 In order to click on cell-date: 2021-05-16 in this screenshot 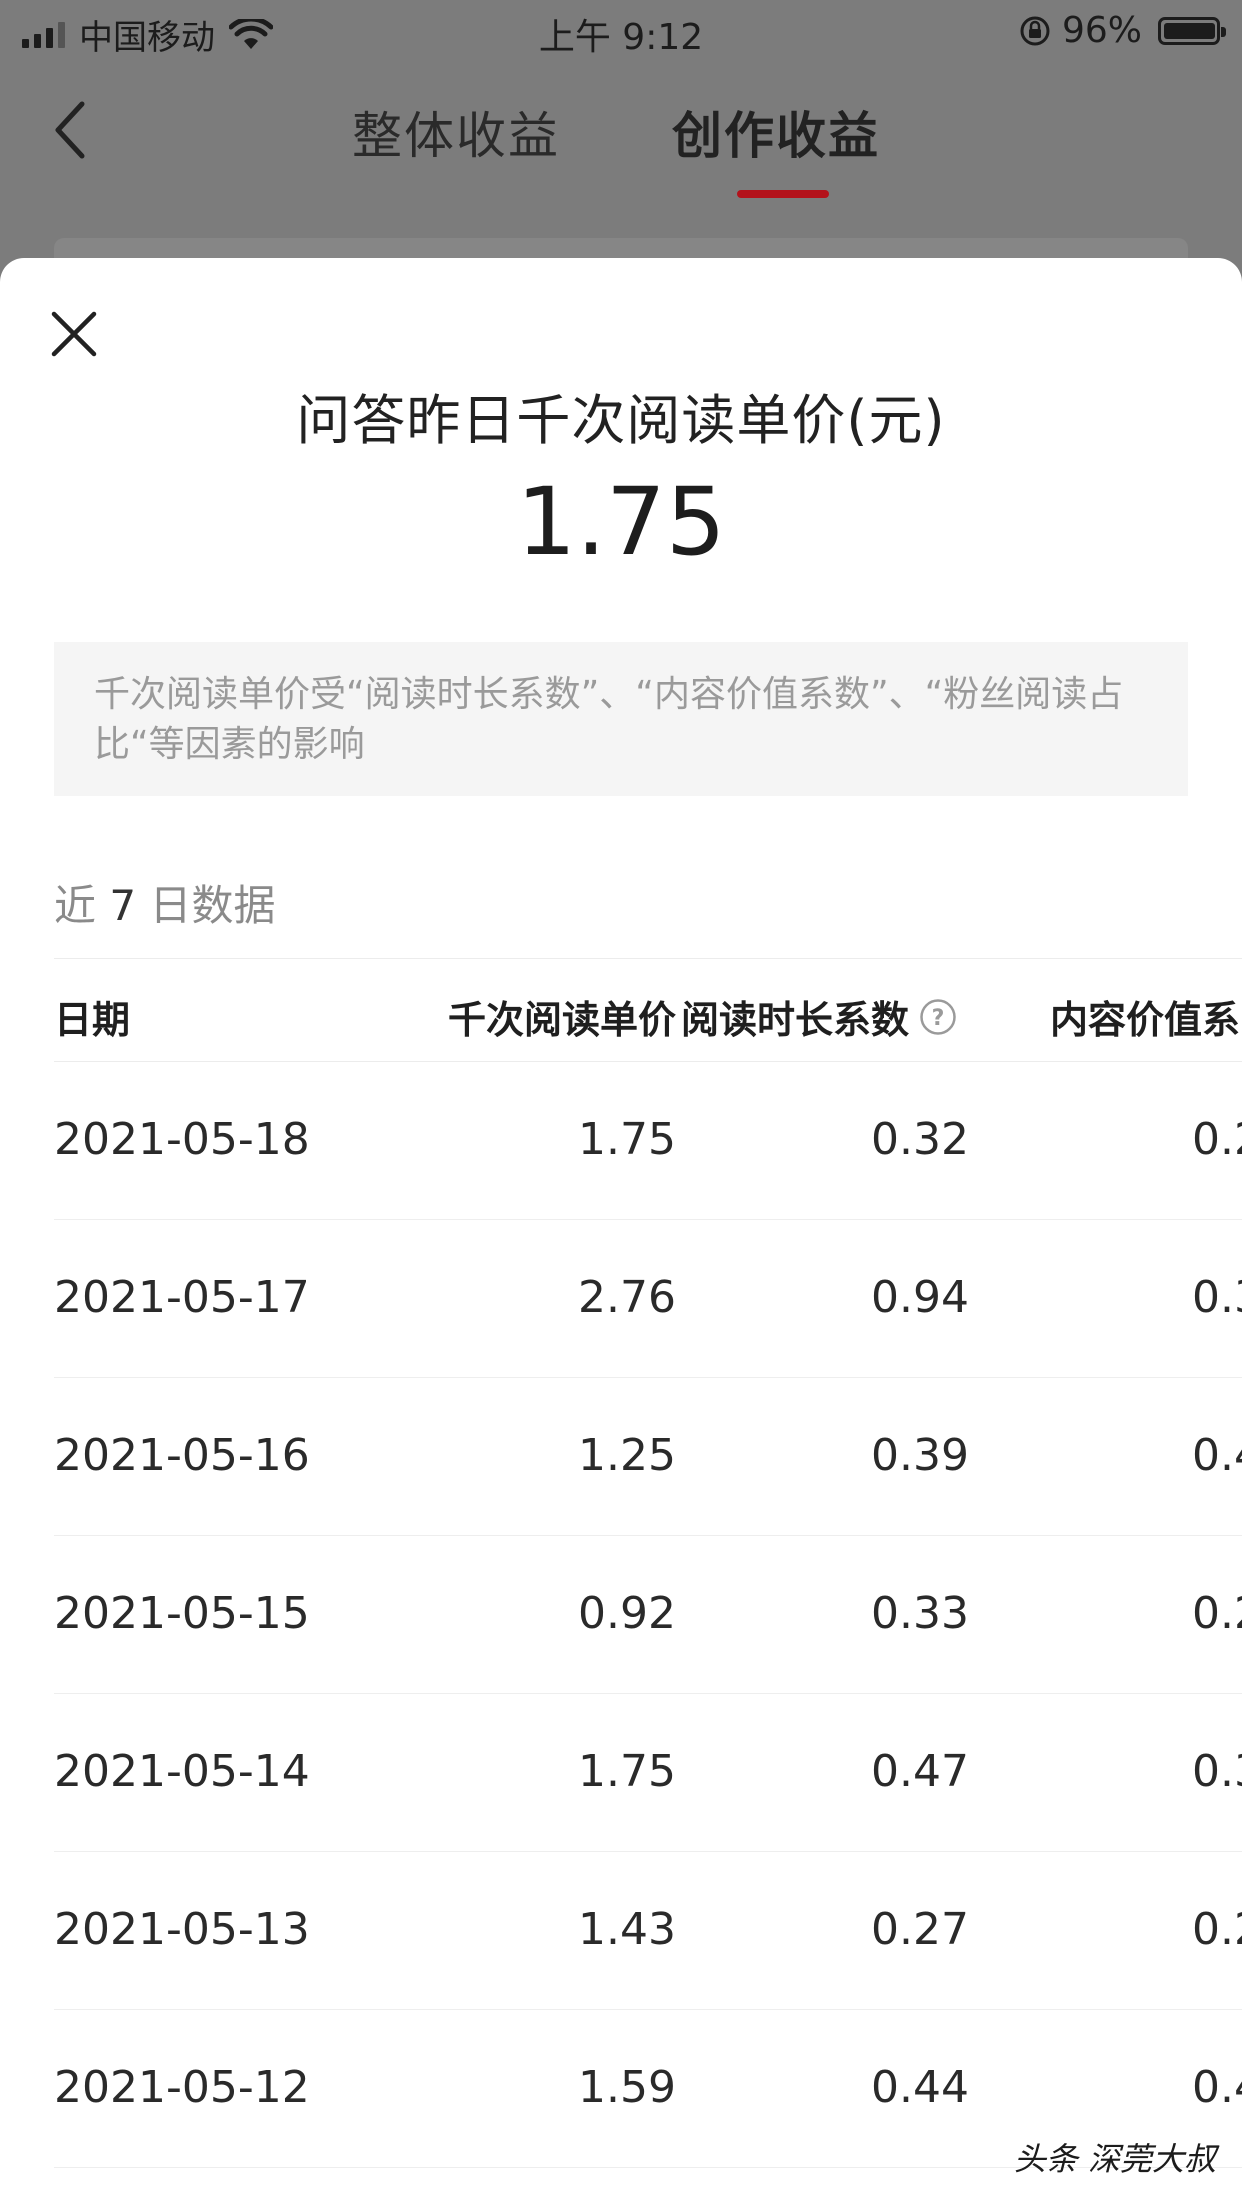, I will do `click(182, 1455)`.